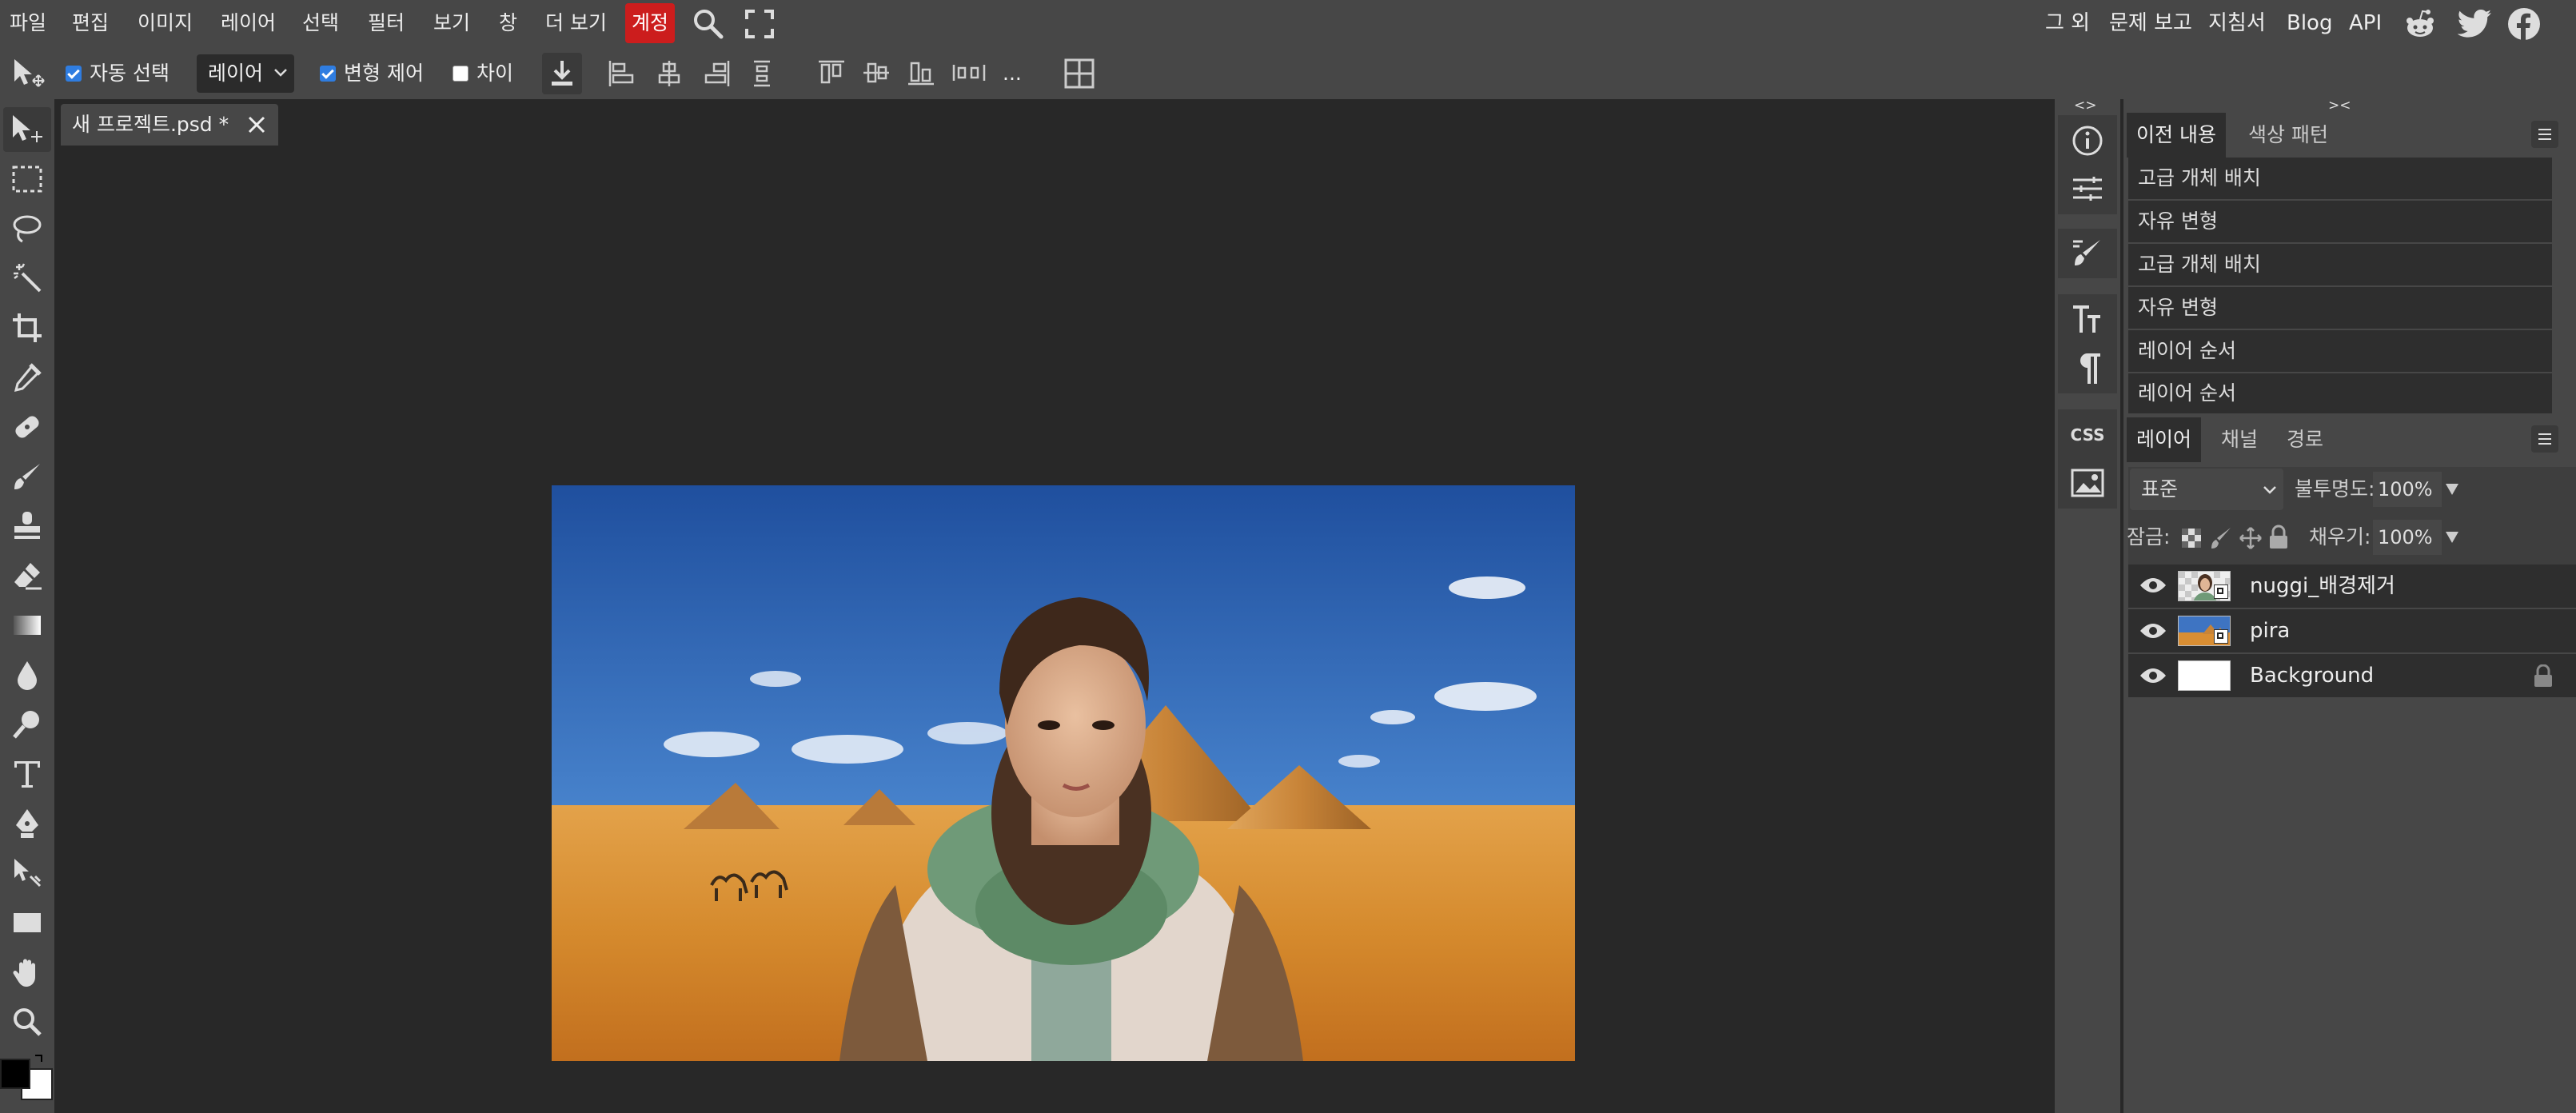 The width and height of the screenshot is (2576, 1113). What do you see at coordinates (2087, 320) in the screenshot?
I see `character-icon` at bounding box center [2087, 320].